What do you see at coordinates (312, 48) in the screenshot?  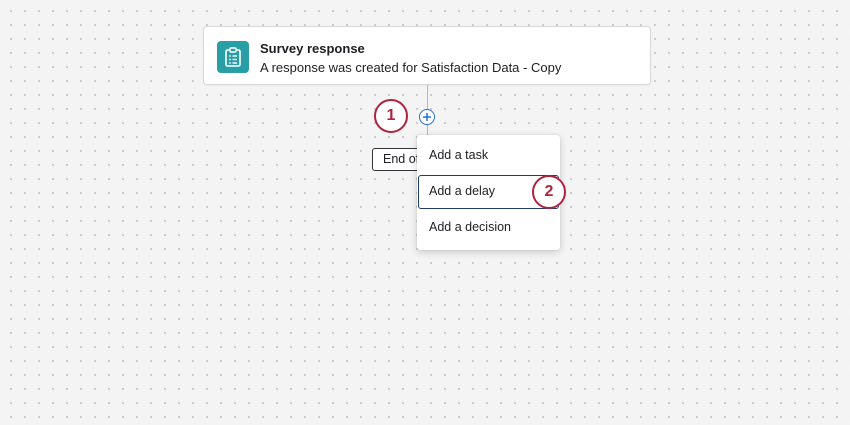 I see `trigger-title: Survey response` at bounding box center [312, 48].